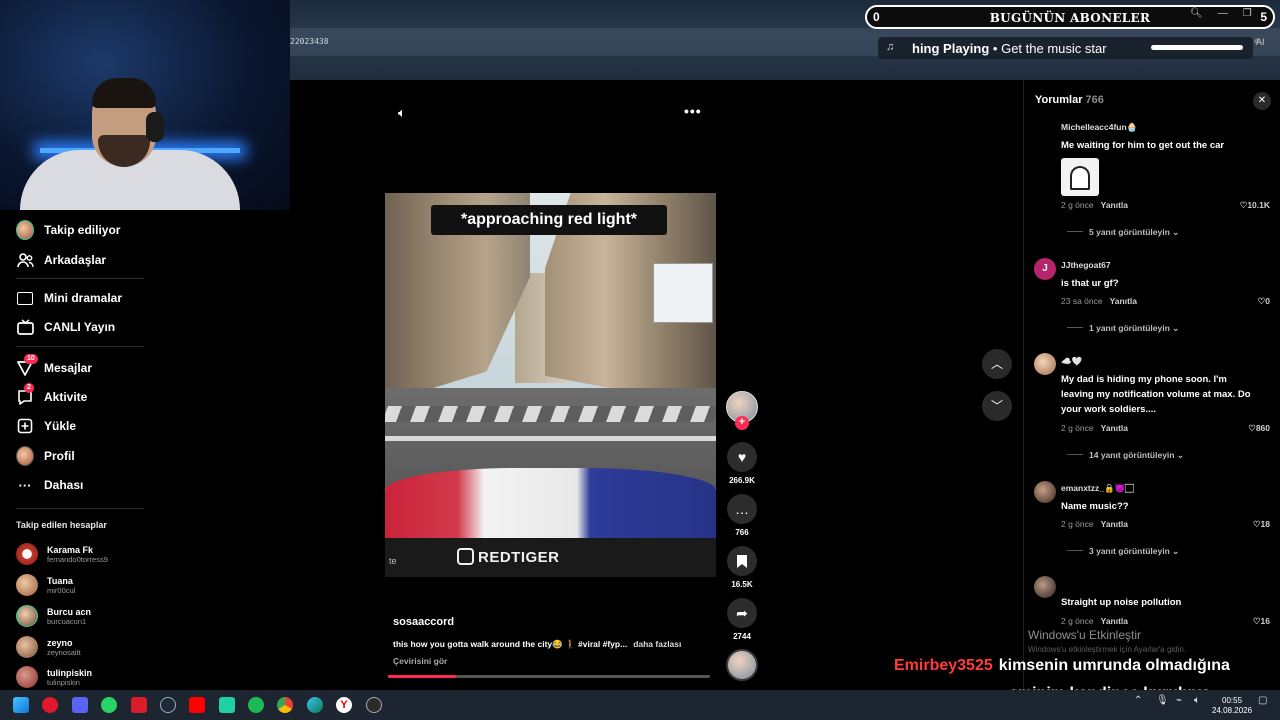  What do you see at coordinates (997, 364) in the screenshot?
I see `previous-video-button: ︿` at bounding box center [997, 364].